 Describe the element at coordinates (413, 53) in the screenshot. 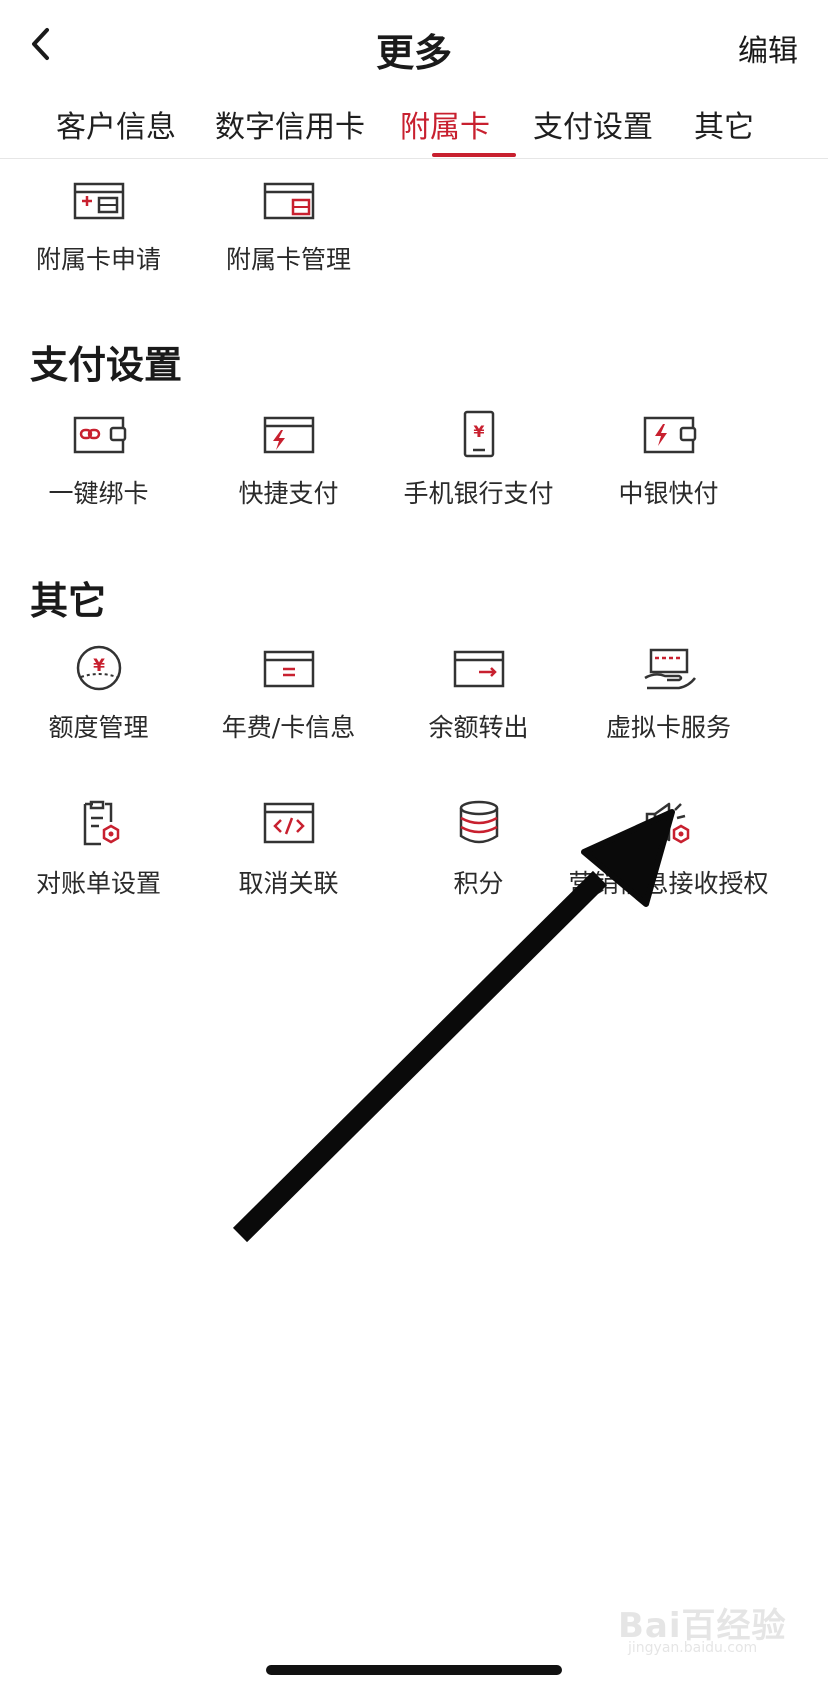

I see `page-title: 更多` at that location.